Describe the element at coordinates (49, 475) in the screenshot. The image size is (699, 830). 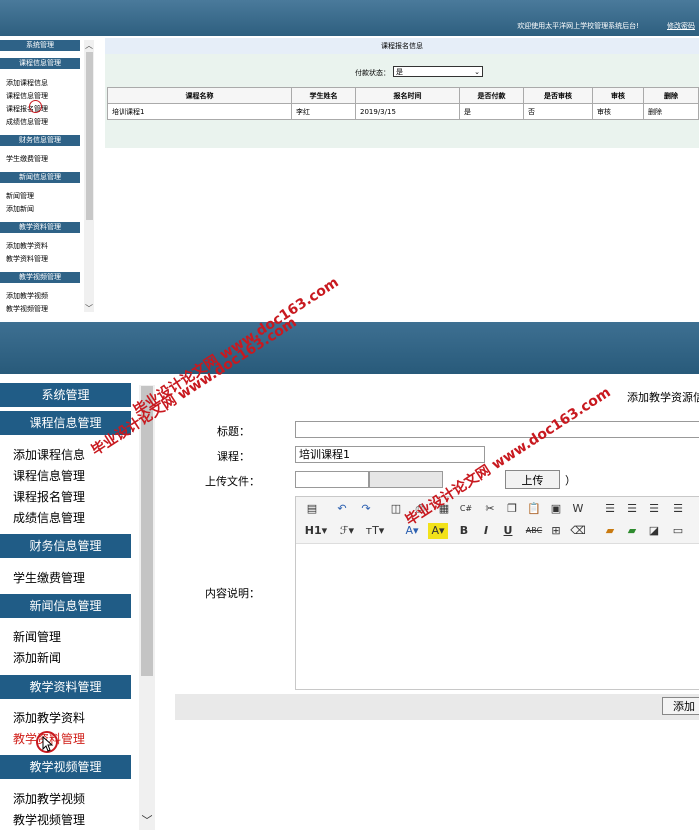
I see `bsidebar-item-course-manage: 课程信息管理` at that location.